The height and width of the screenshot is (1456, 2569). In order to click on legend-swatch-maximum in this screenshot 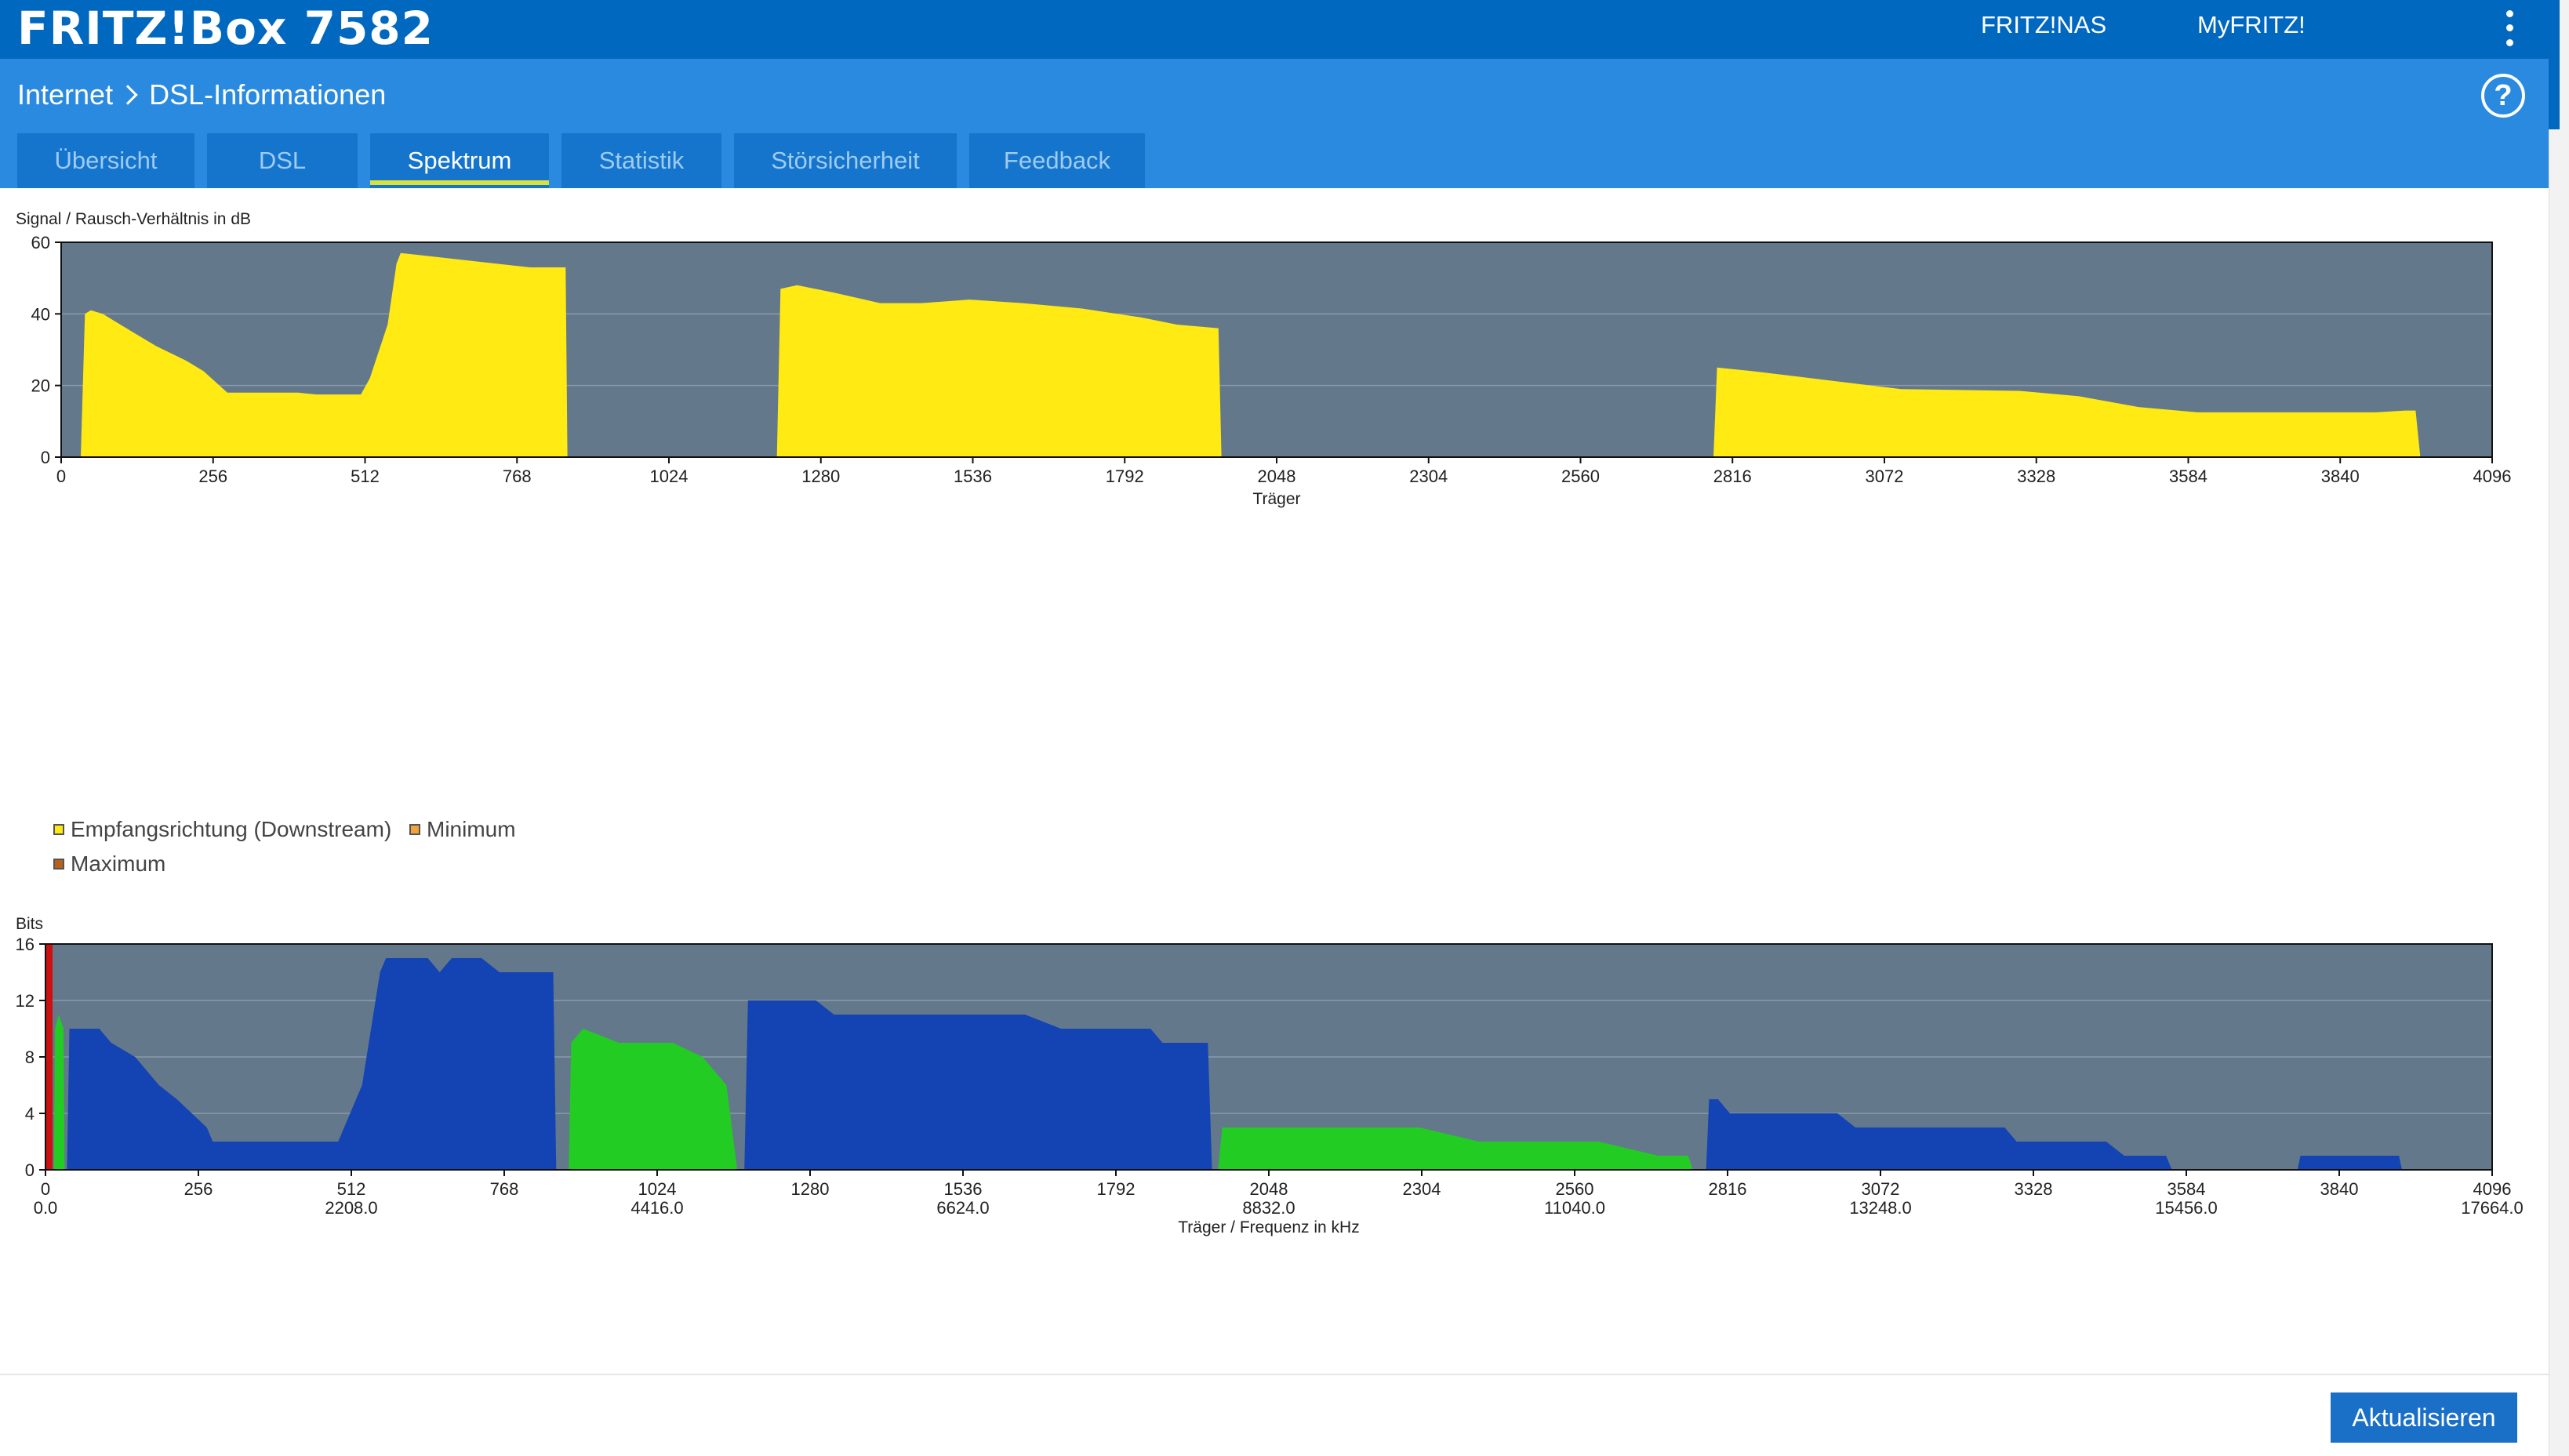, I will do `click(58, 864)`.